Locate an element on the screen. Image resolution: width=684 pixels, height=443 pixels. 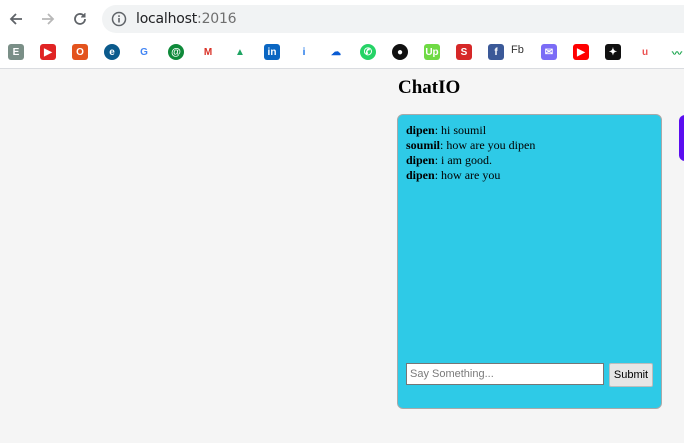
back-button is located at coordinates (16, 19).